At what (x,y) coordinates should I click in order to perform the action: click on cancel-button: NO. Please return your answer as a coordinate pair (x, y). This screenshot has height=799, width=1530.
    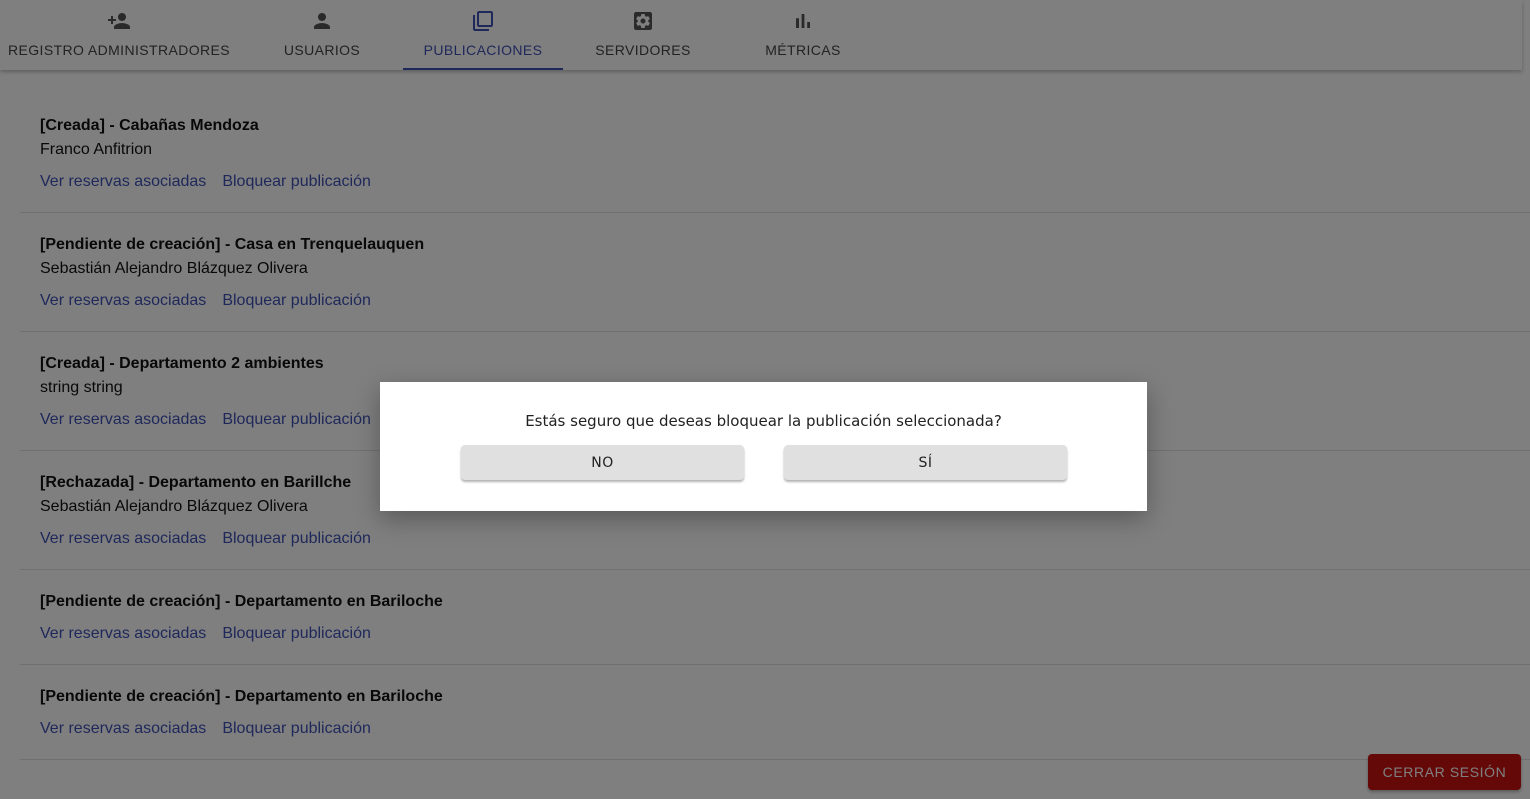
    Looking at the image, I should click on (602, 462).